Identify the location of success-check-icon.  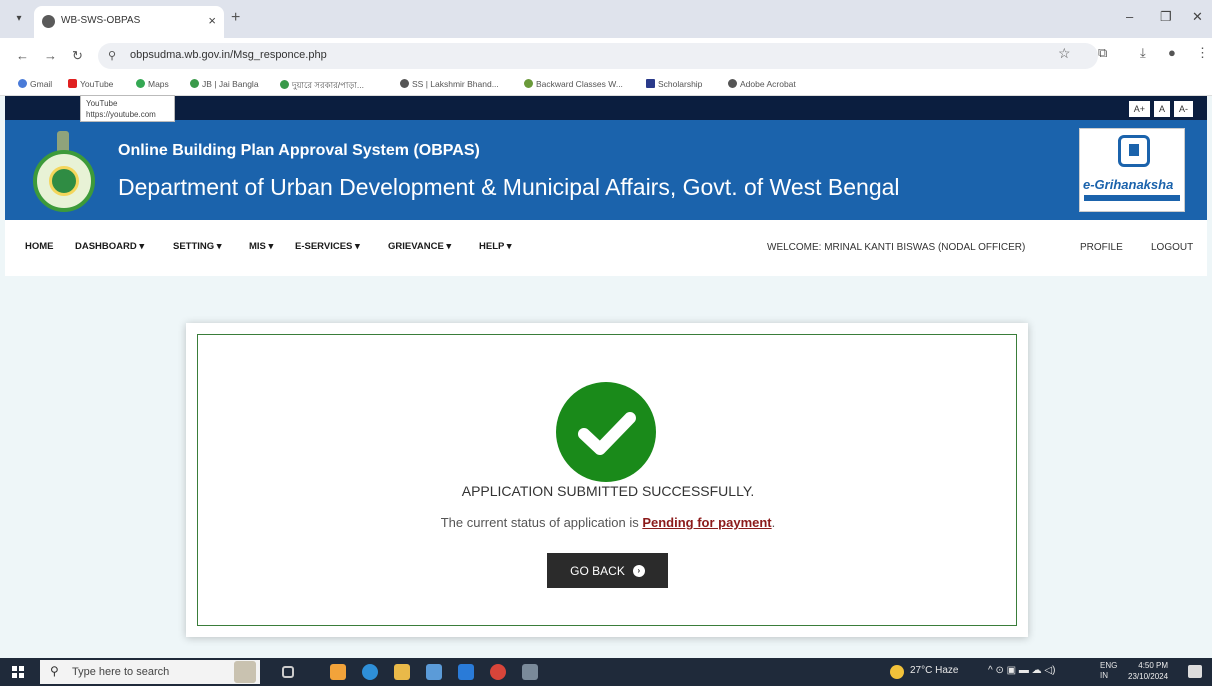
(606, 432).